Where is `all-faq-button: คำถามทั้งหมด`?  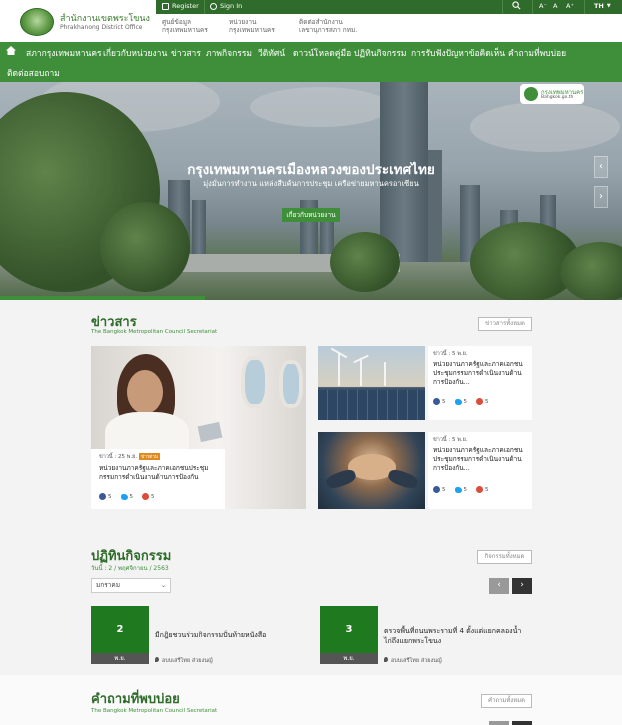
all-faq-button: คำถามทั้งหมด is located at coordinates (506, 701).